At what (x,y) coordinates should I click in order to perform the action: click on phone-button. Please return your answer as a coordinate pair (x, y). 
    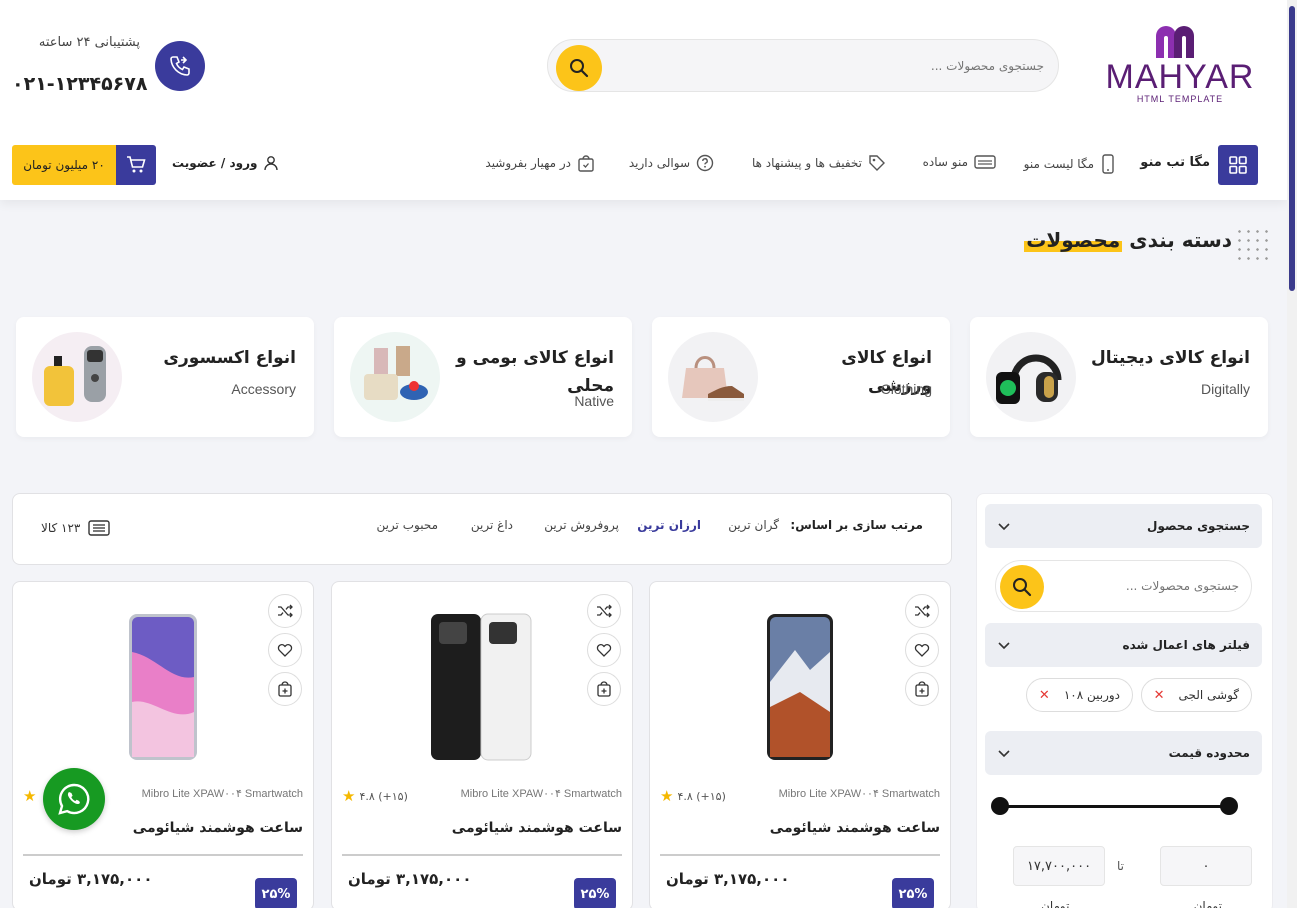
    Looking at the image, I should click on (180, 66).